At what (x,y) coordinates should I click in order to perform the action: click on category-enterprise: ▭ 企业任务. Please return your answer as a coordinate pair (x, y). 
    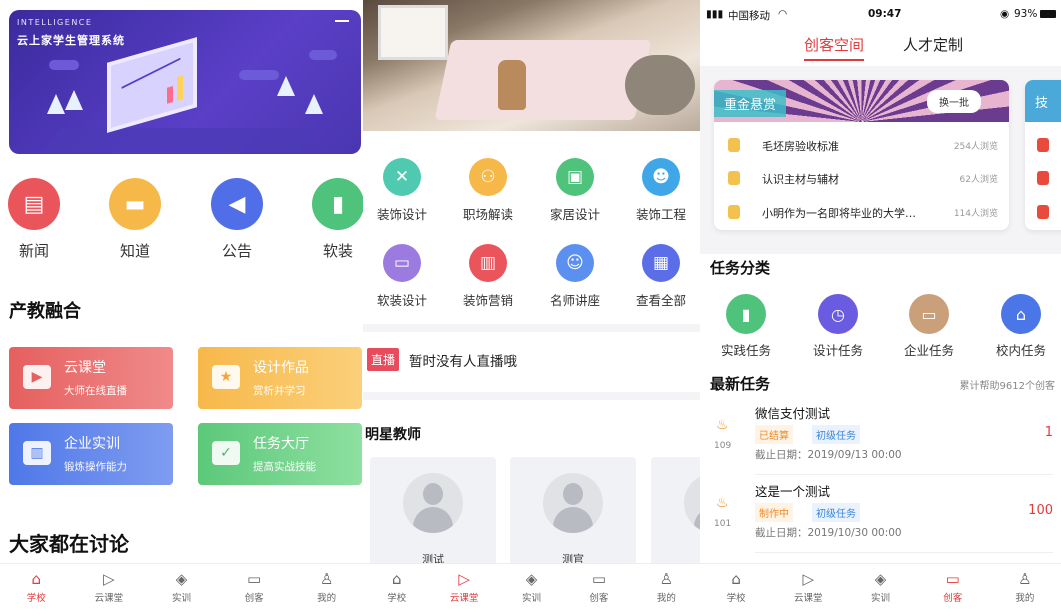
    Looking at the image, I should click on (929, 326).